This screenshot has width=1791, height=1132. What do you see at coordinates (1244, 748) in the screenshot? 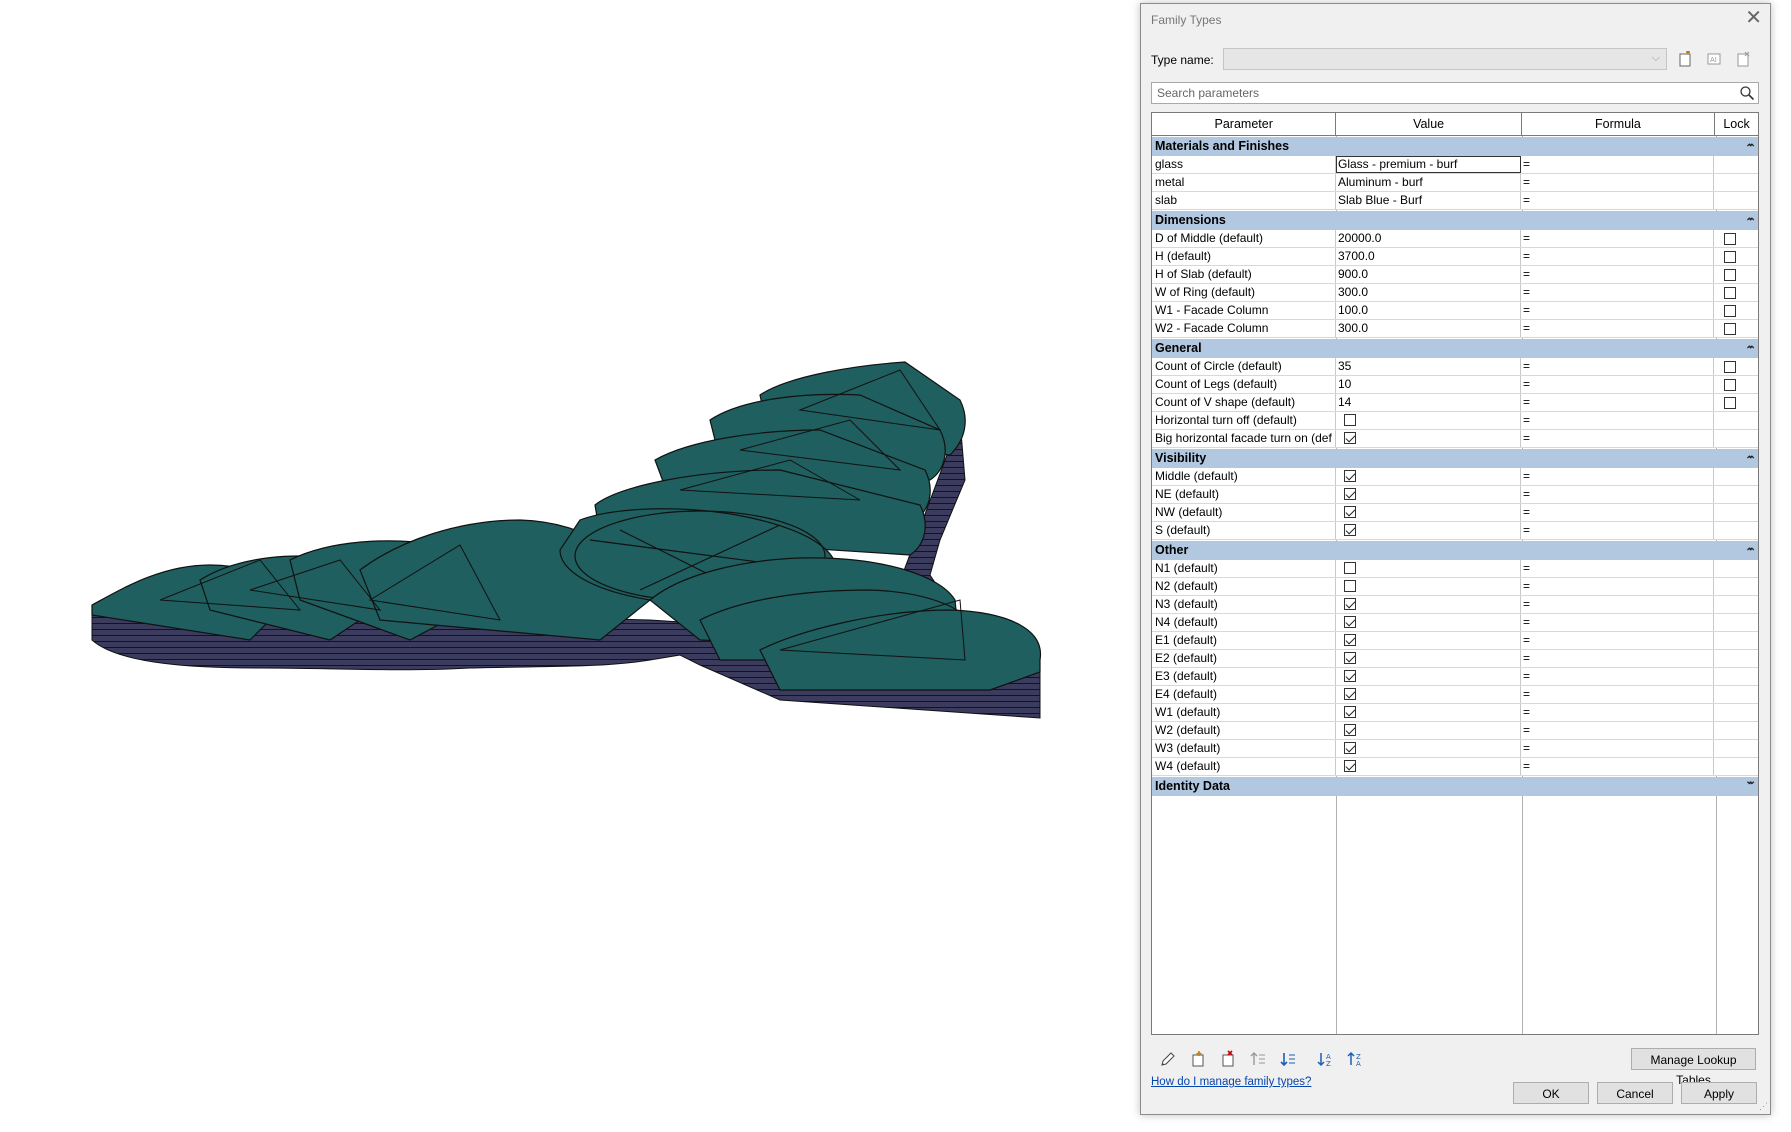
I see `parameter-name: W3 (default)` at bounding box center [1244, 748].